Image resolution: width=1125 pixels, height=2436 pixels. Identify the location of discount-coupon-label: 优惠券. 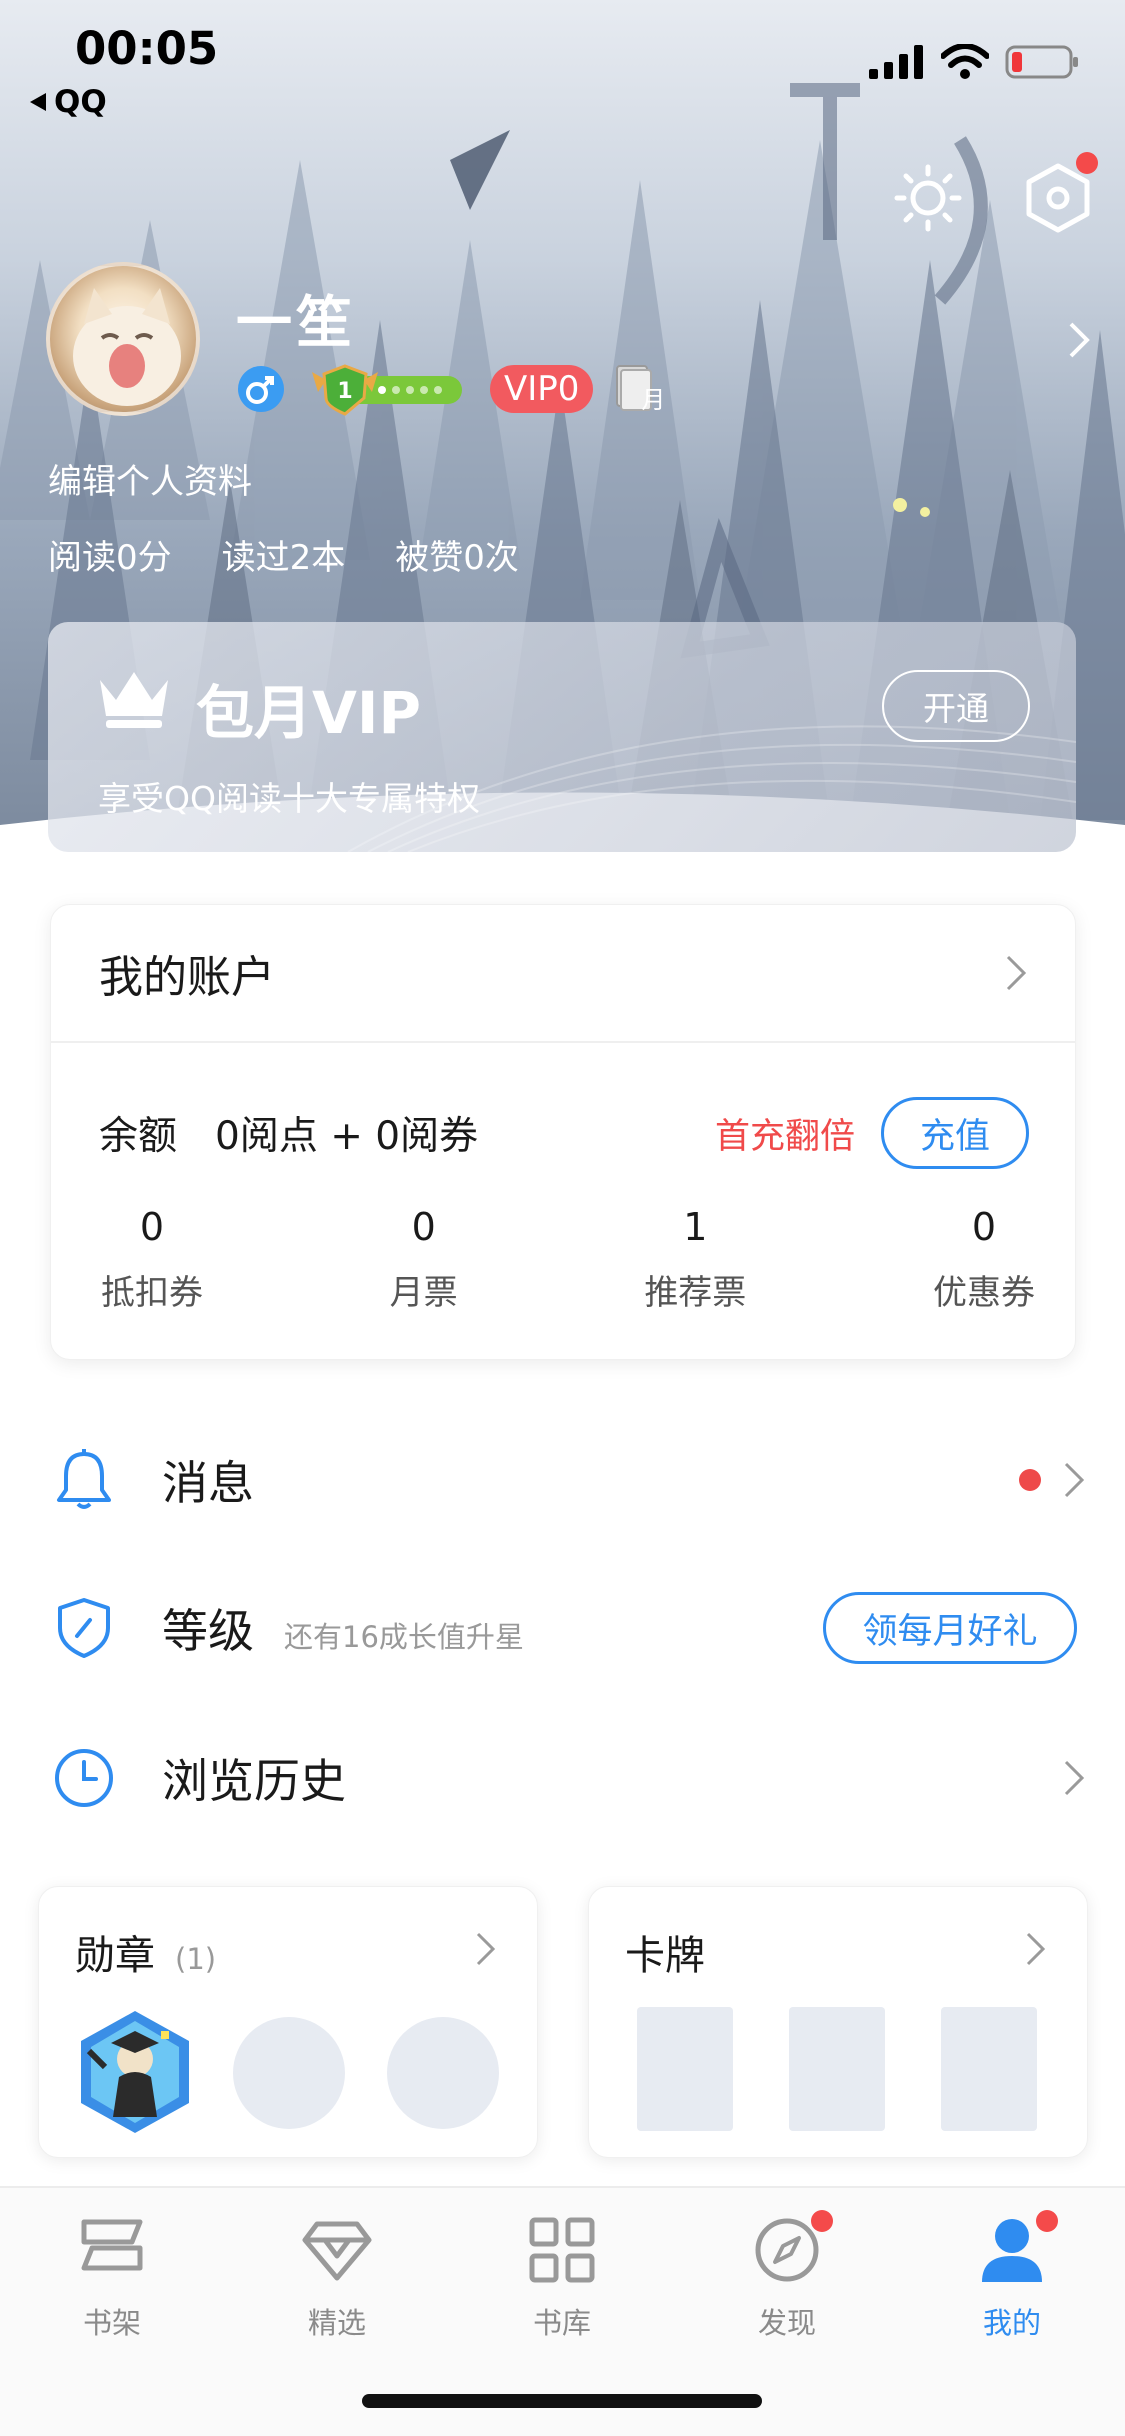
(983, 1293).